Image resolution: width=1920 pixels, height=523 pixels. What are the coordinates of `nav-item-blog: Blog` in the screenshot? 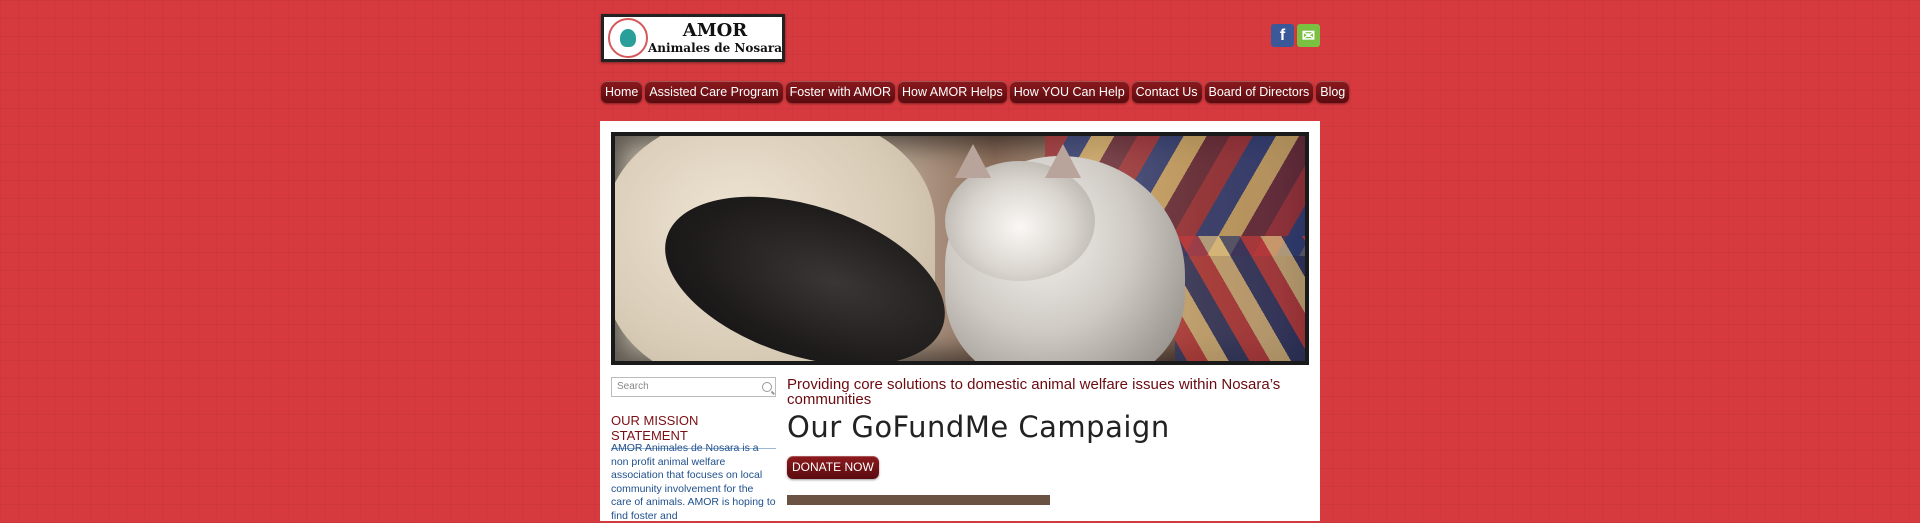 It's located at (1333, 92).